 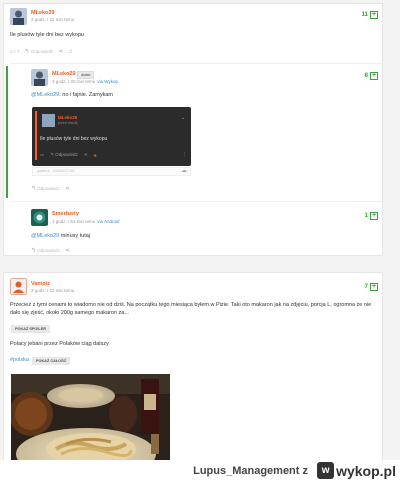 What do you see at coordinates (250, 471) in the screenshot?
I see `watermark-text: Lupus_Management z` at bounding box center [250, 471].